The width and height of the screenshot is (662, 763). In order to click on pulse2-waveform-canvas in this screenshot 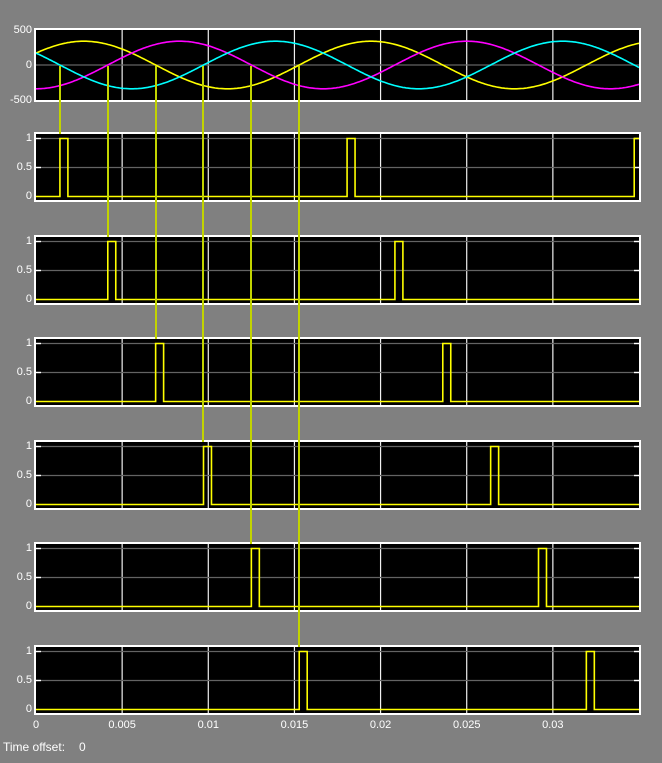, I will do `click(337, 270)`.